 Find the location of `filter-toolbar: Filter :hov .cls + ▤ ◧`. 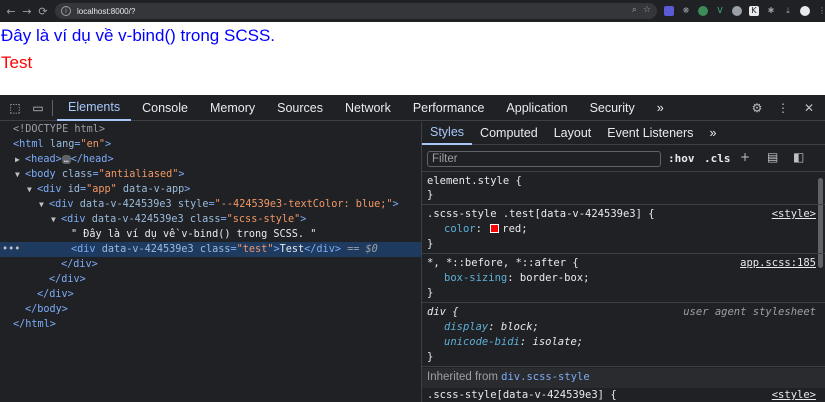

filter-toolbar: Filter :hov .cls + ▤ ◧ is located at coordinates (623, 159).